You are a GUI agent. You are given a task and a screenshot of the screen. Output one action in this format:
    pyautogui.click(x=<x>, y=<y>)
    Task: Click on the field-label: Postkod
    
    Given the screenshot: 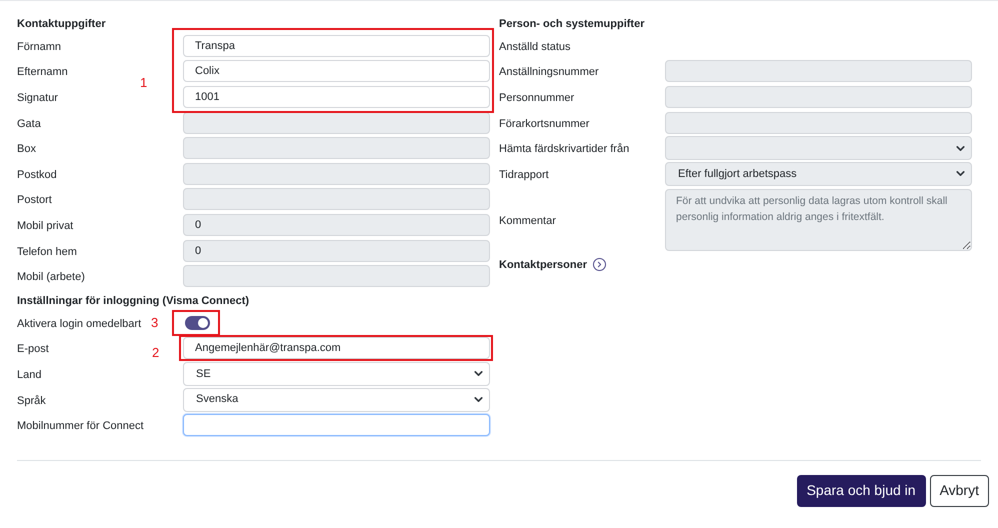 What is the action you would take?
    pyautogui.click(x=37, y=174)
    